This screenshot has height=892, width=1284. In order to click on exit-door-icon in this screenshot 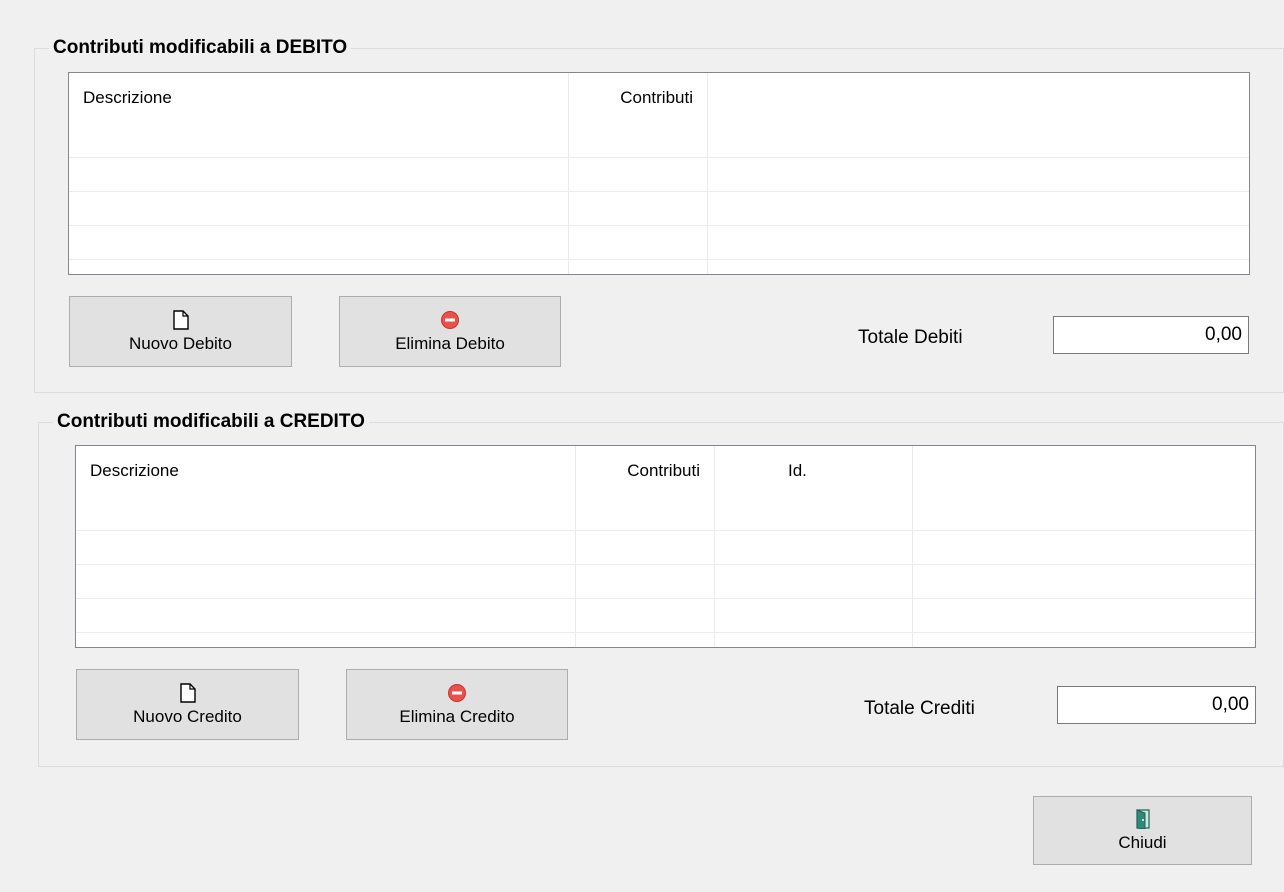, I will do `click(1143, 819)`.